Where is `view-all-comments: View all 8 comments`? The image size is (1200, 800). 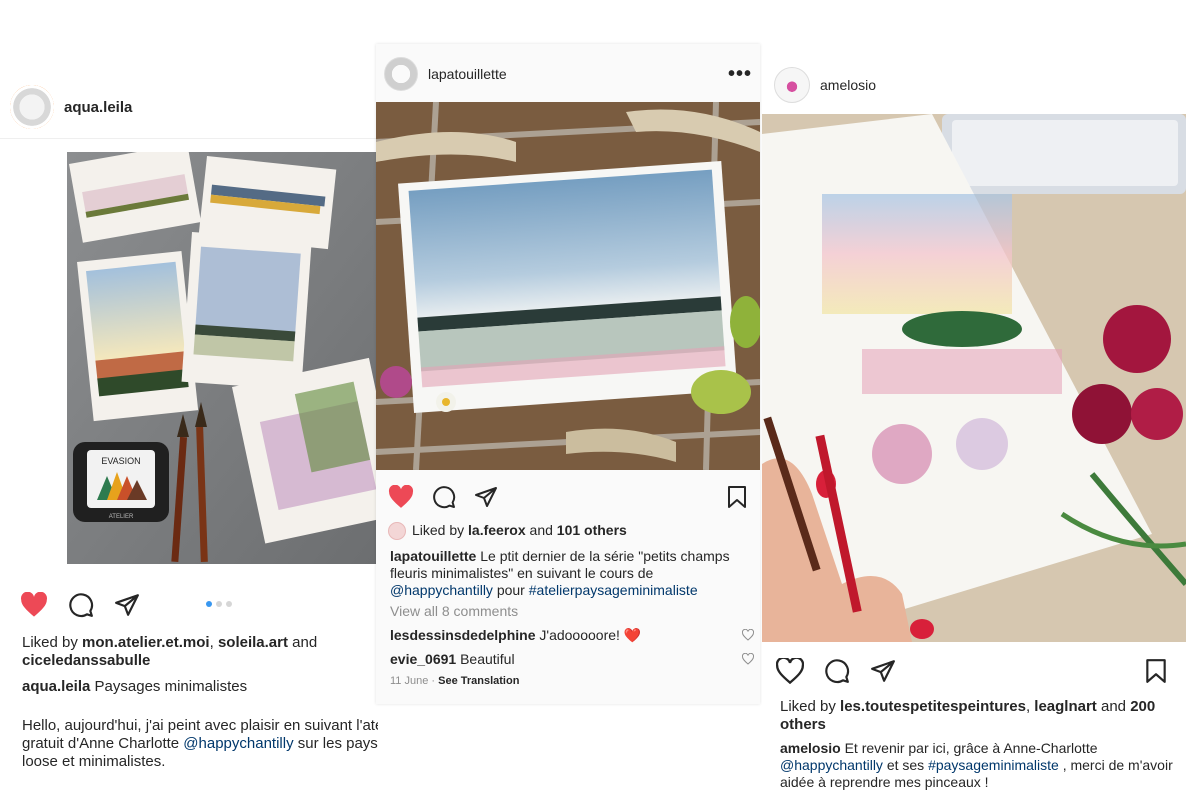 view-all-comments: View all 8 comments is located at coordinates (454, 611).